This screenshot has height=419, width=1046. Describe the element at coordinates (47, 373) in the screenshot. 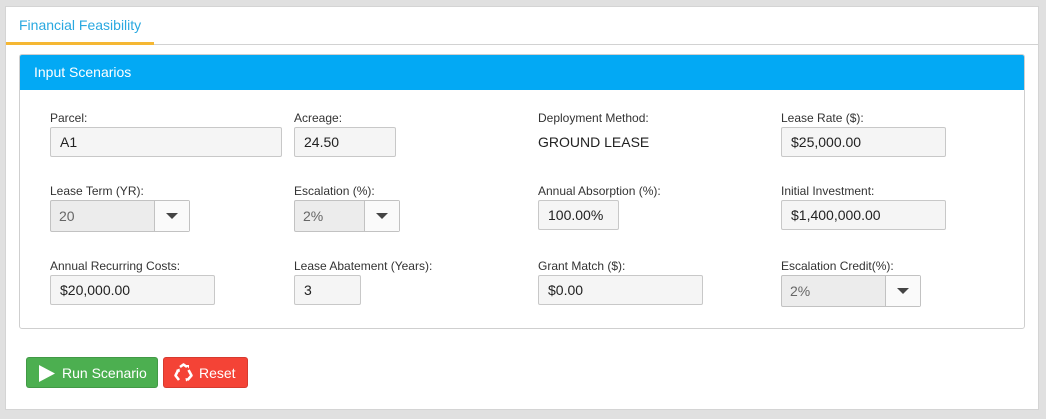

I see `play-icon` at that location.